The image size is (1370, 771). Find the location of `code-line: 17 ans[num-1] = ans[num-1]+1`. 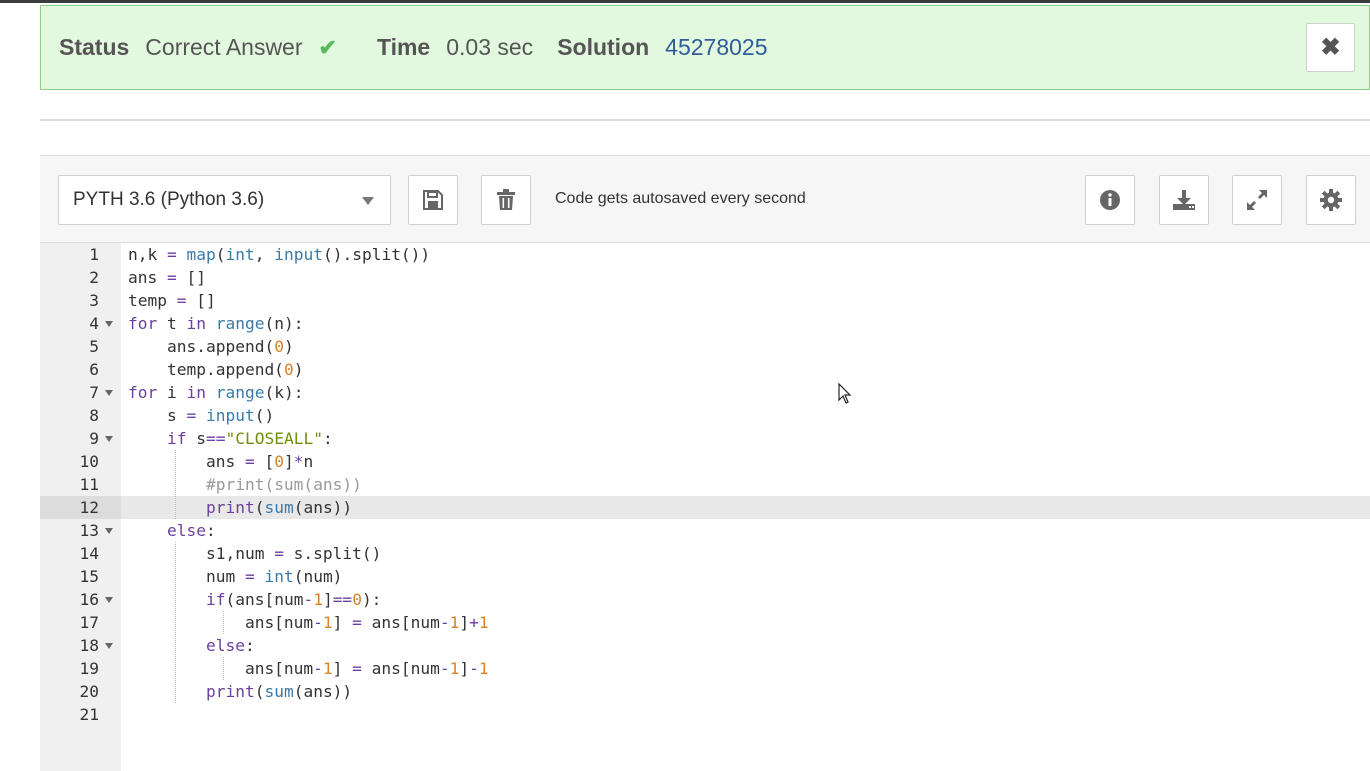

code-line: 17 ans[num-1] = ans[num-1]+1 is located at coordinates (685, 622).